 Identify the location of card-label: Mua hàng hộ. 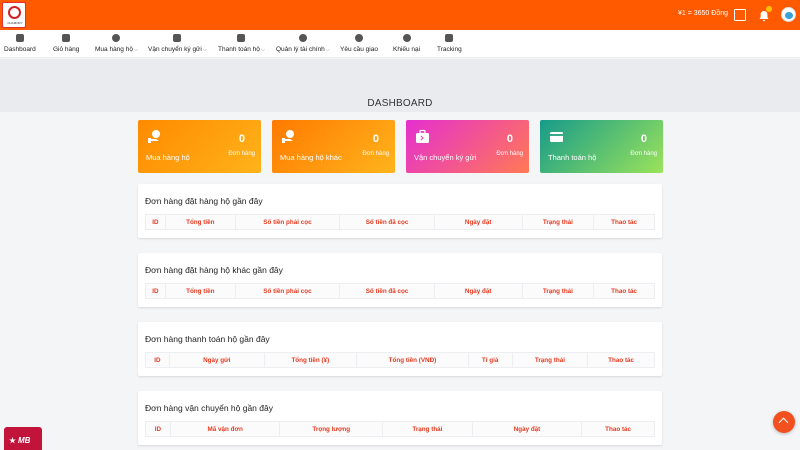
(168, 157).